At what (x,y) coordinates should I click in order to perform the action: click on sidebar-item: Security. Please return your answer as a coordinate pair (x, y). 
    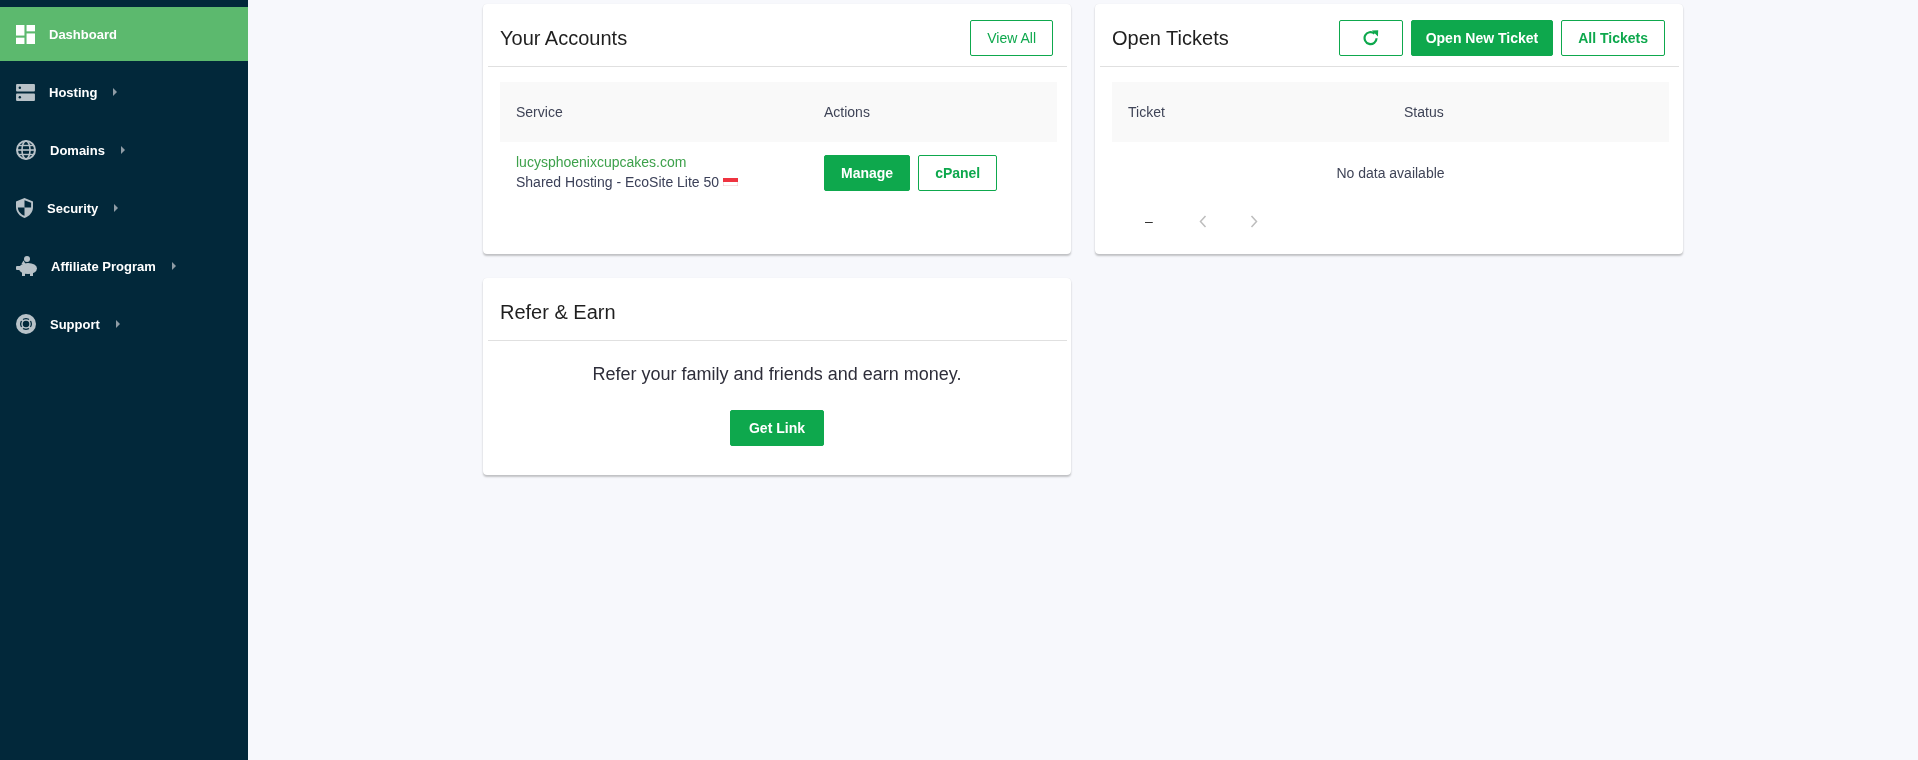
    Looking at the image, I should click on (124, 208).